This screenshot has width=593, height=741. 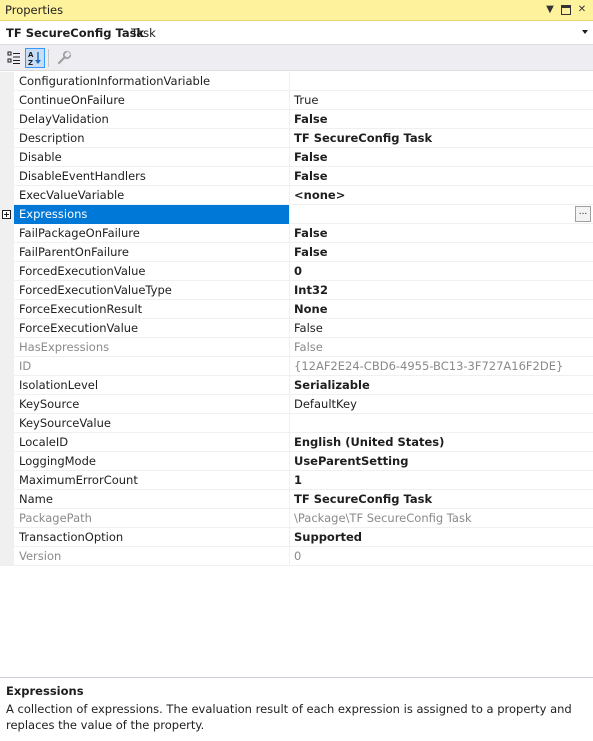 I want to click on property-row-loggingmode: LoggingMode UseParentSetting, so click(x=303, y=461).